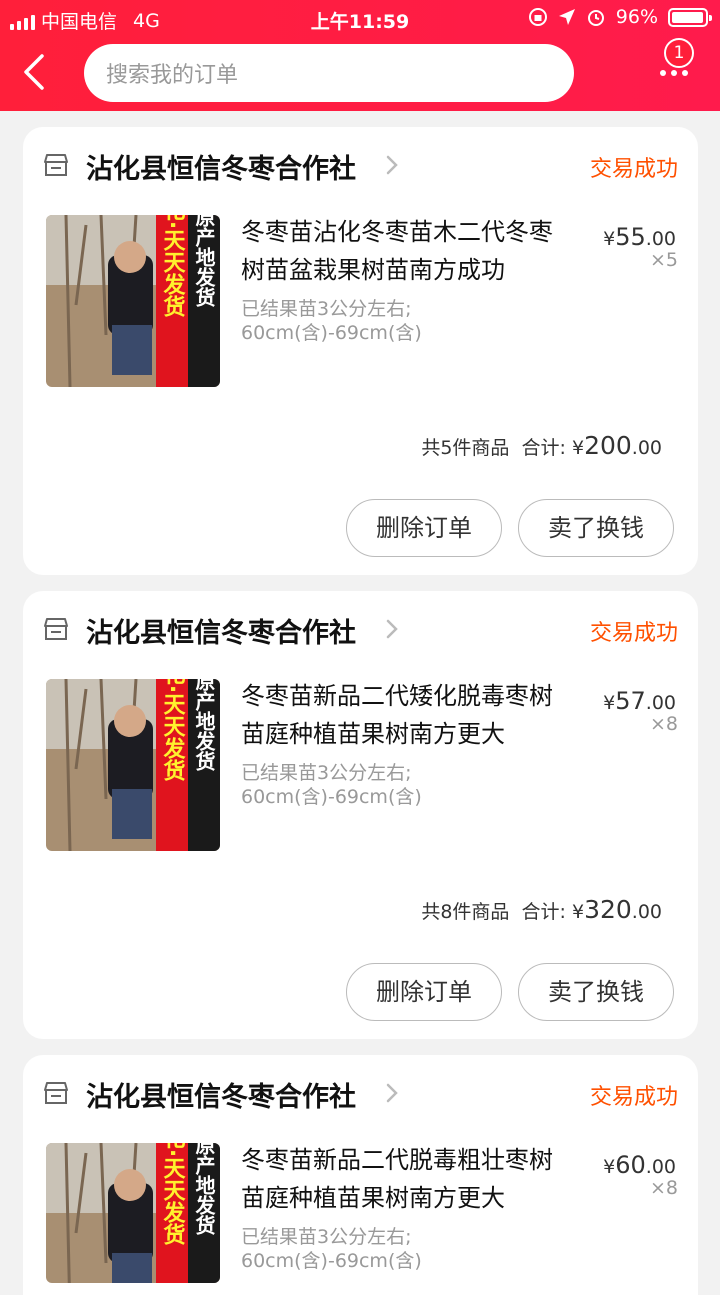 Image resolution: width=720 pixels, height=1295 pixels. Describe the element at coordinates (663, 260) in the screenshot. I see `product-quantity: ×5` at that location.